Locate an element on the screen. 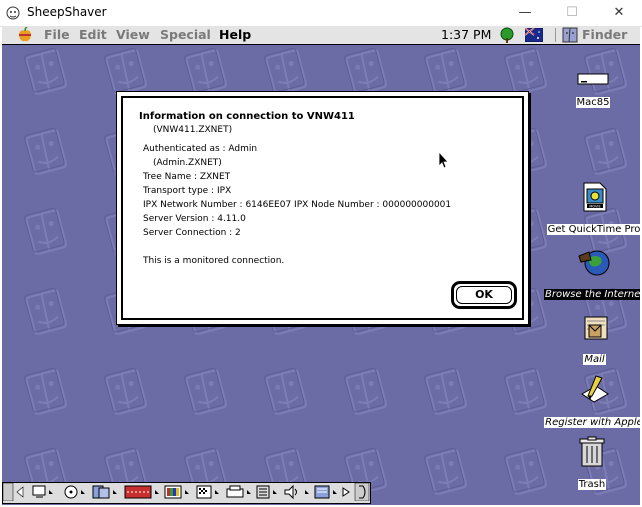 The image size is (642, 507). desktop-icon-browse-internet: Browse the Internet is located at coordinates (592, 272).